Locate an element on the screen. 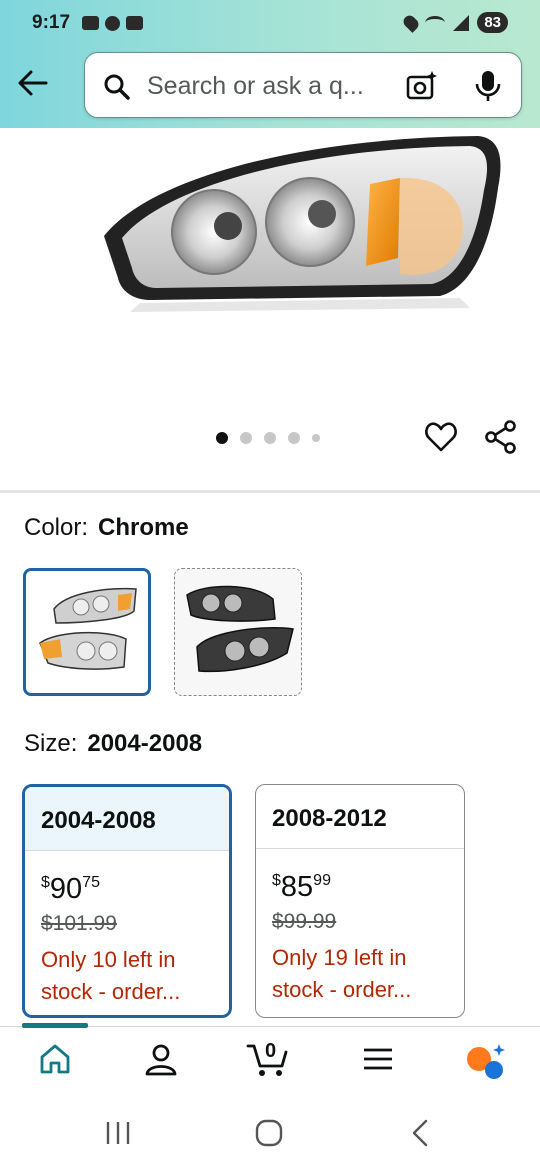 The width and height of the screenshot is (540, 1170). size-value: 2004-2008 is located at coordinates (145, 743).